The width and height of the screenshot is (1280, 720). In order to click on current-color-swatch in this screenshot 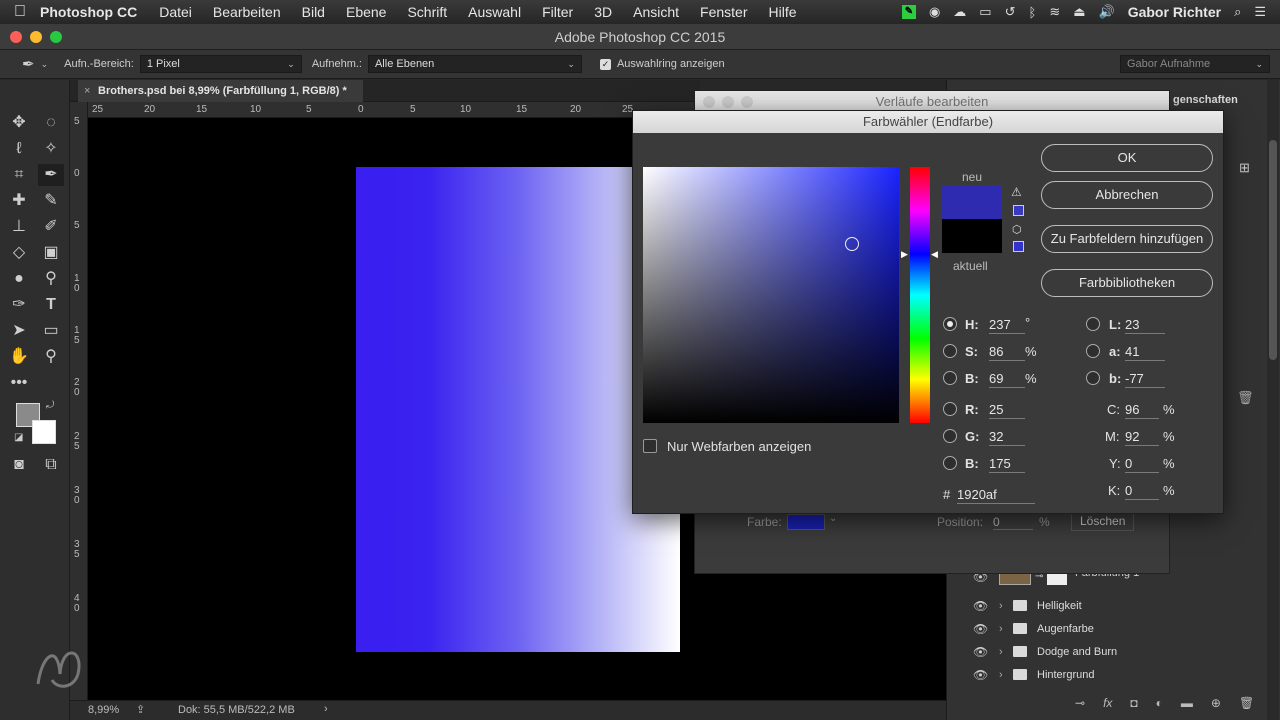, I will do `click(972, 236)`.